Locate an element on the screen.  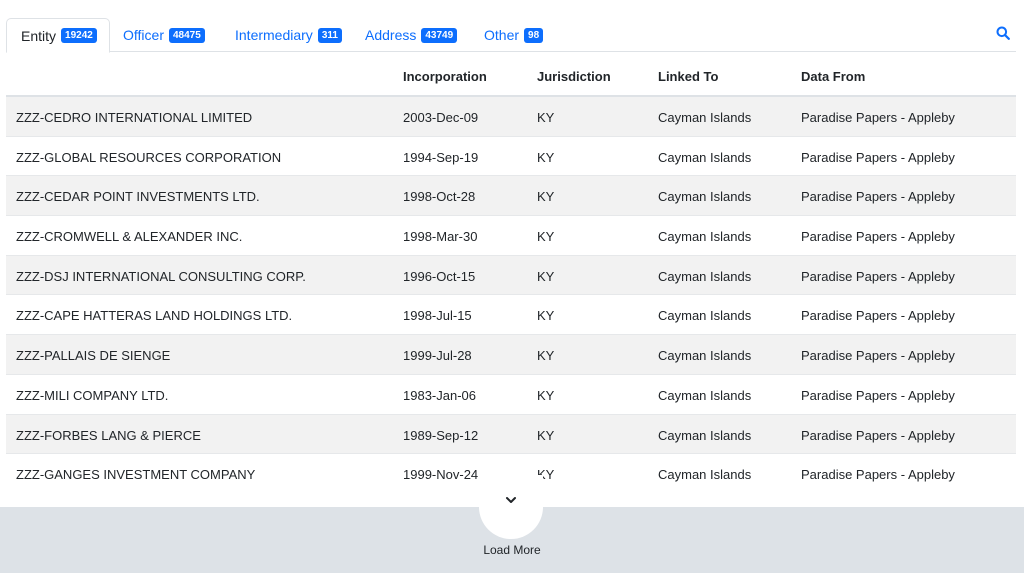
tab-address: Address 43749 is located at coordinates (411, 35).